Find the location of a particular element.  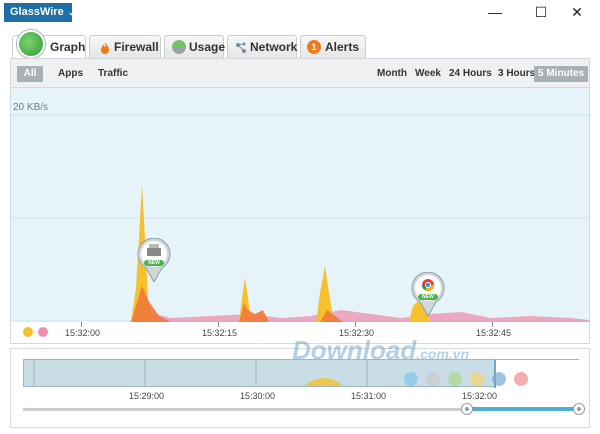

traffic-outgoing-area is located at coordinates (254, 312).